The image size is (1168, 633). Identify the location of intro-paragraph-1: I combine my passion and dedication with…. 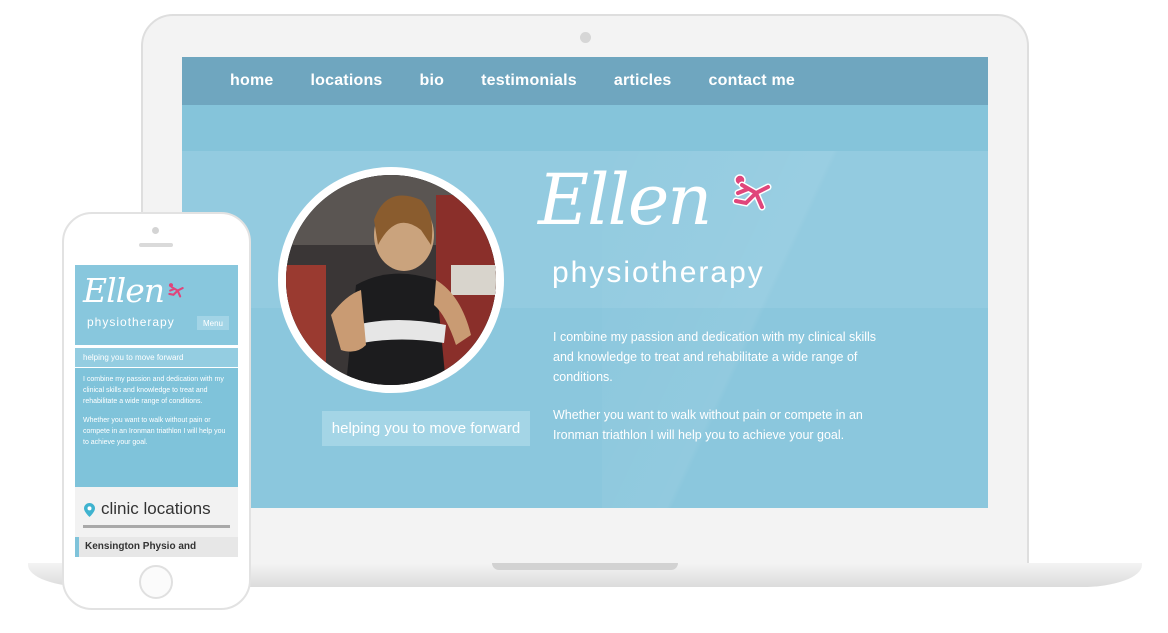
(715, 357).